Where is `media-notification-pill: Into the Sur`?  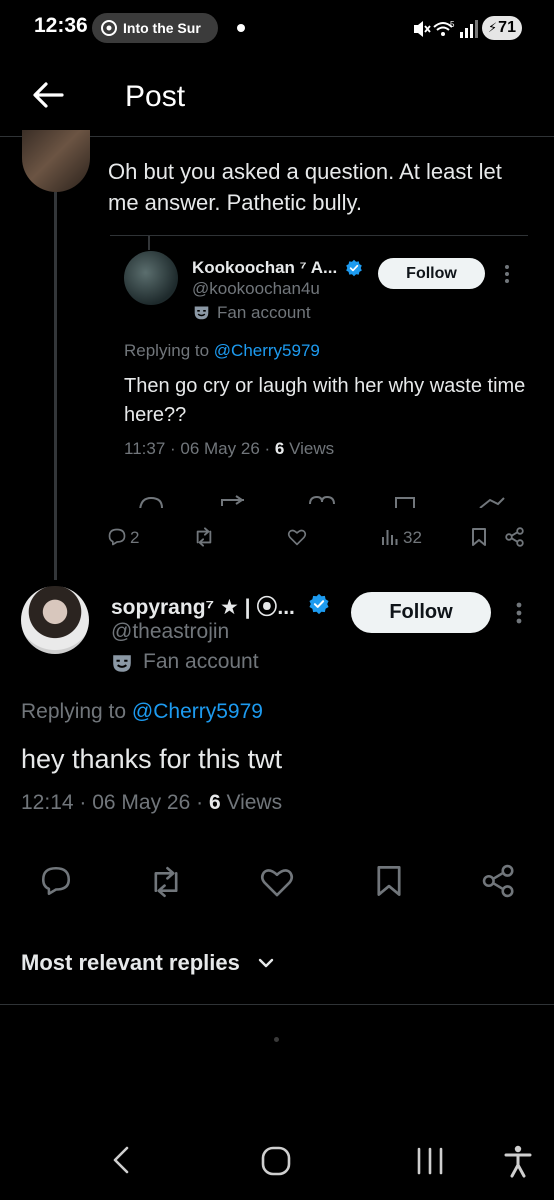 media-notification-pill: Into the Sur is located at coordinates (155, 28).